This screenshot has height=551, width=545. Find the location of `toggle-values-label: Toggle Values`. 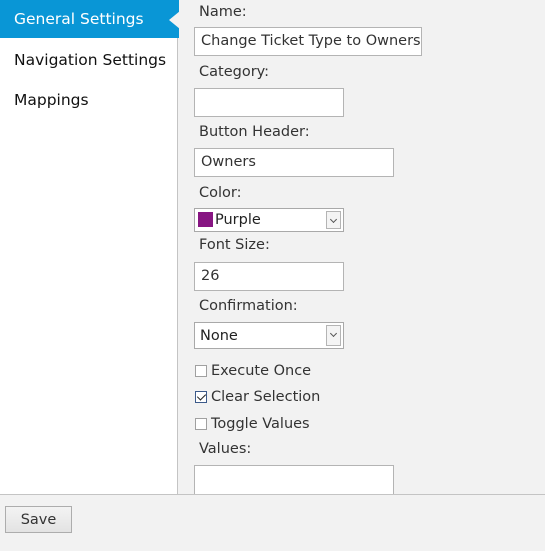

toggle-values-label: Toggle Values is located at coordinates (260, 424).